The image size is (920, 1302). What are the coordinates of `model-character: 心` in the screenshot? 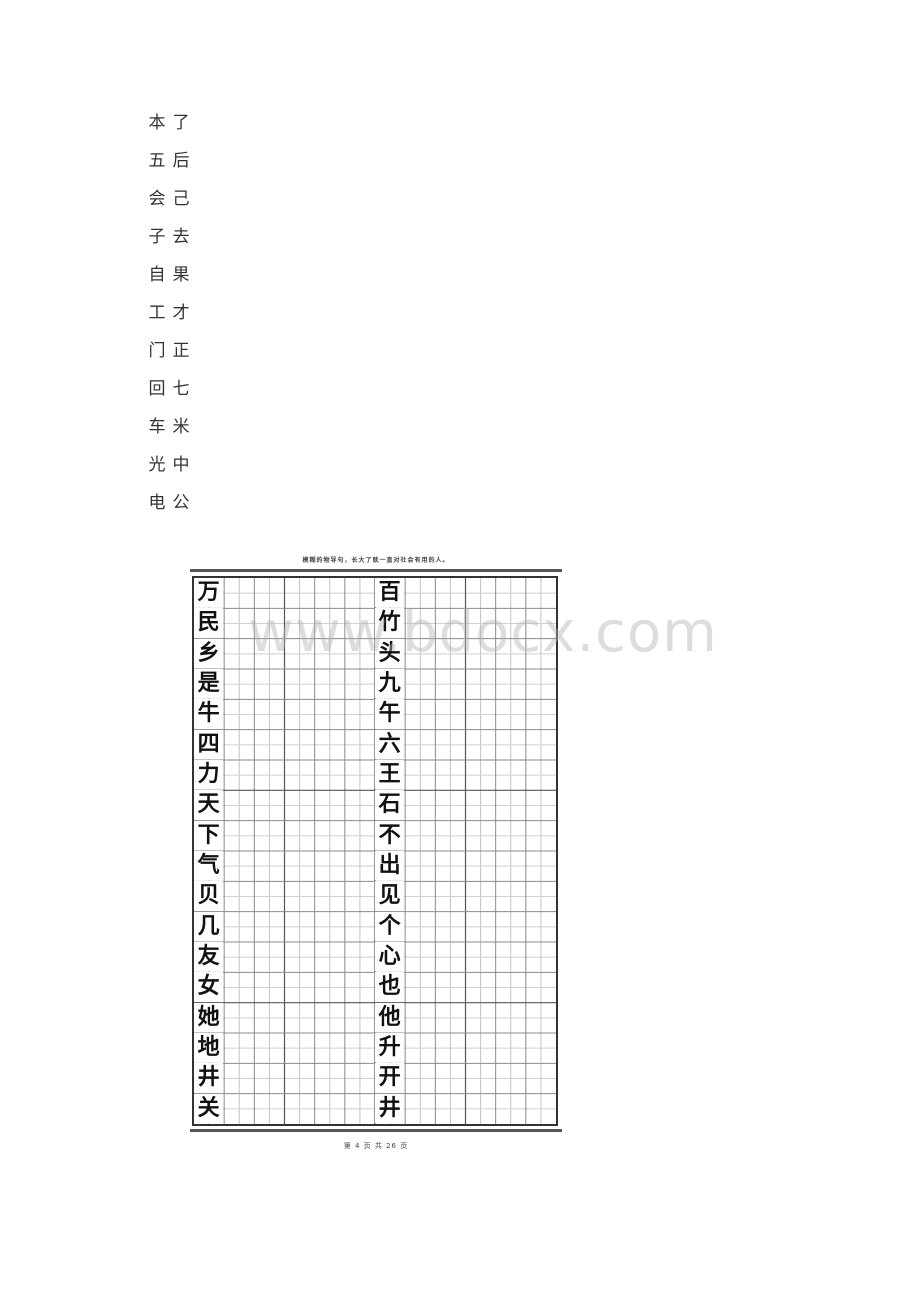 It's located at (390, 957).